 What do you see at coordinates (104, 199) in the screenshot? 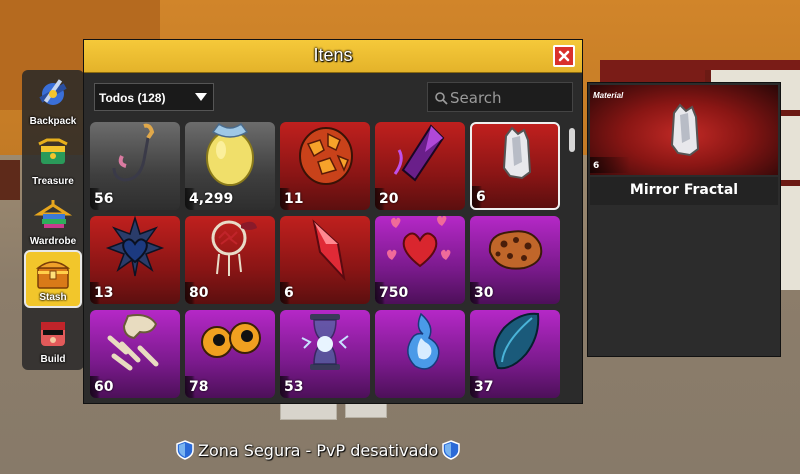
I see `item-count: 56` at bounding box center [104, 199].